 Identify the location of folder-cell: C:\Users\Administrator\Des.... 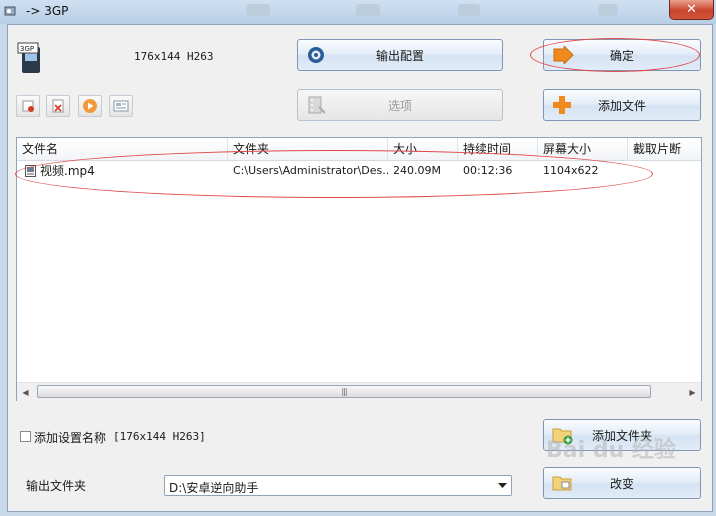
(310, 170).